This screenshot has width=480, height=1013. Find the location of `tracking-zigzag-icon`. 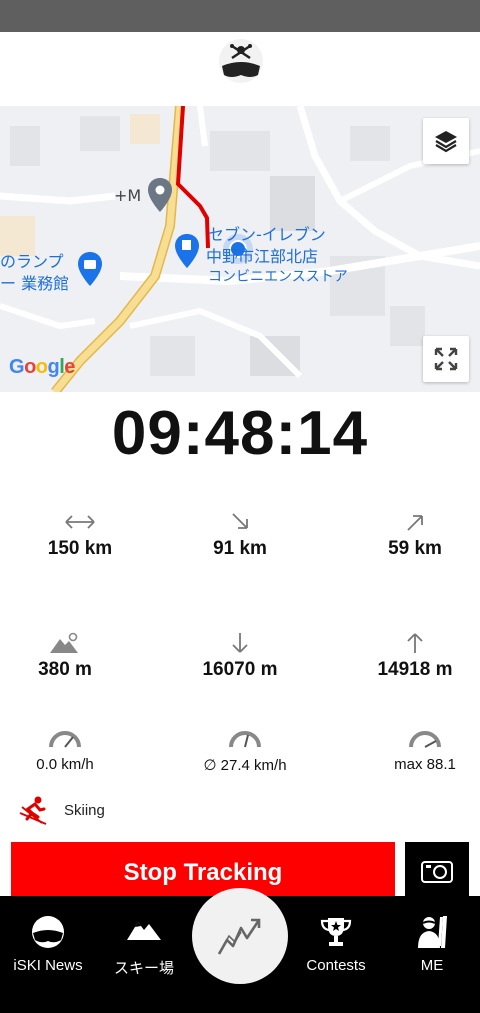

tracking-zigzag-icon is located at coordinates (239, 936).